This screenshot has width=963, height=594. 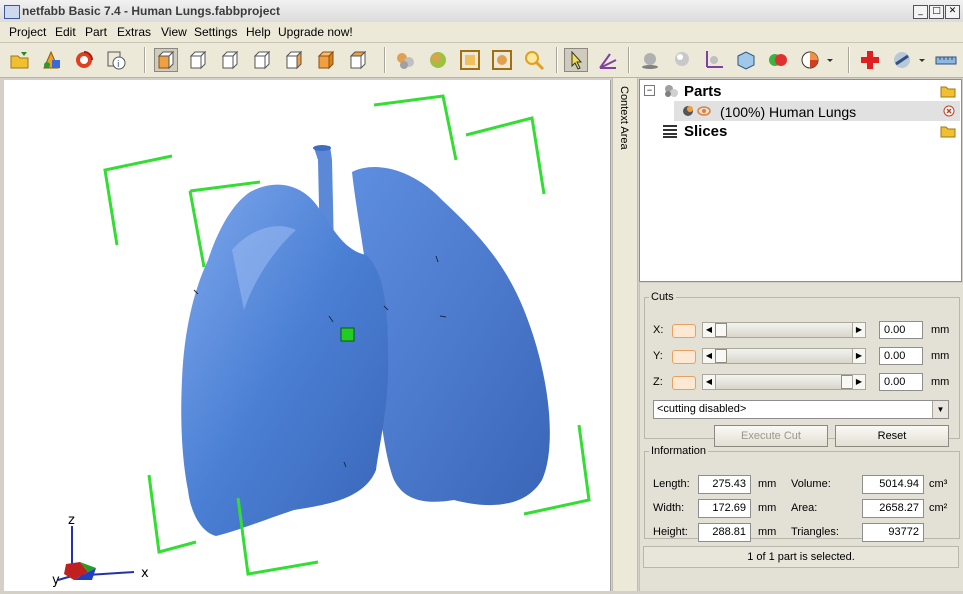 I want to click on menu-help: Help, so click(x=258, y=32).